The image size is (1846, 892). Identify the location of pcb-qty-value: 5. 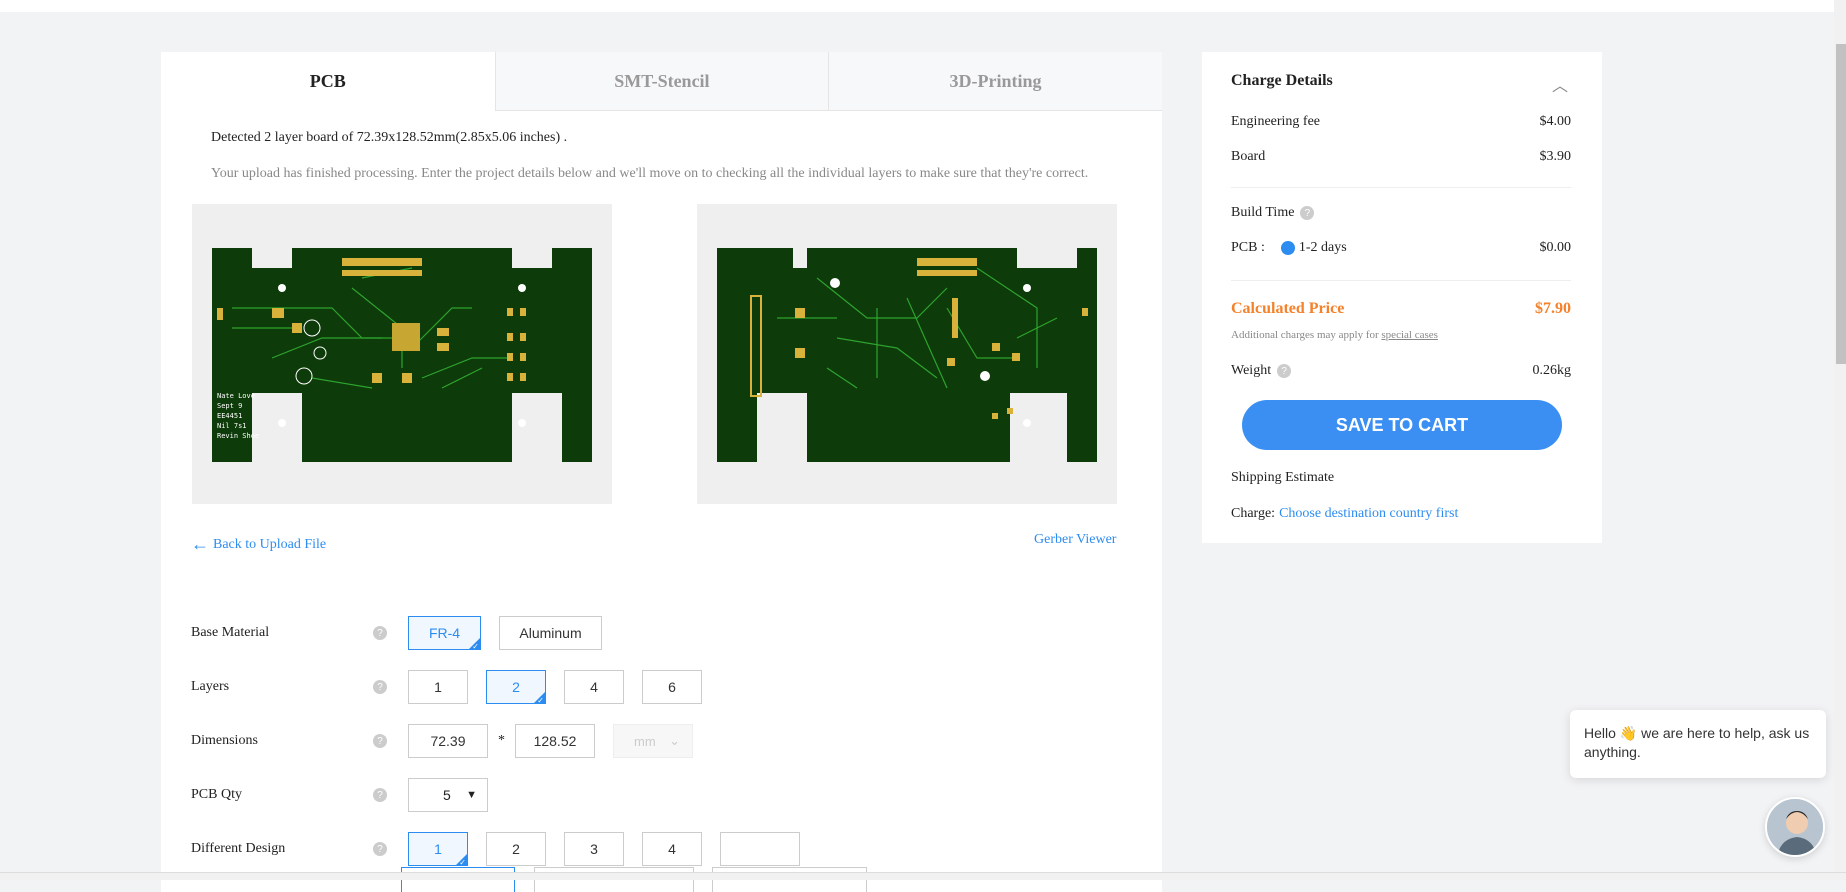
(447, 795).